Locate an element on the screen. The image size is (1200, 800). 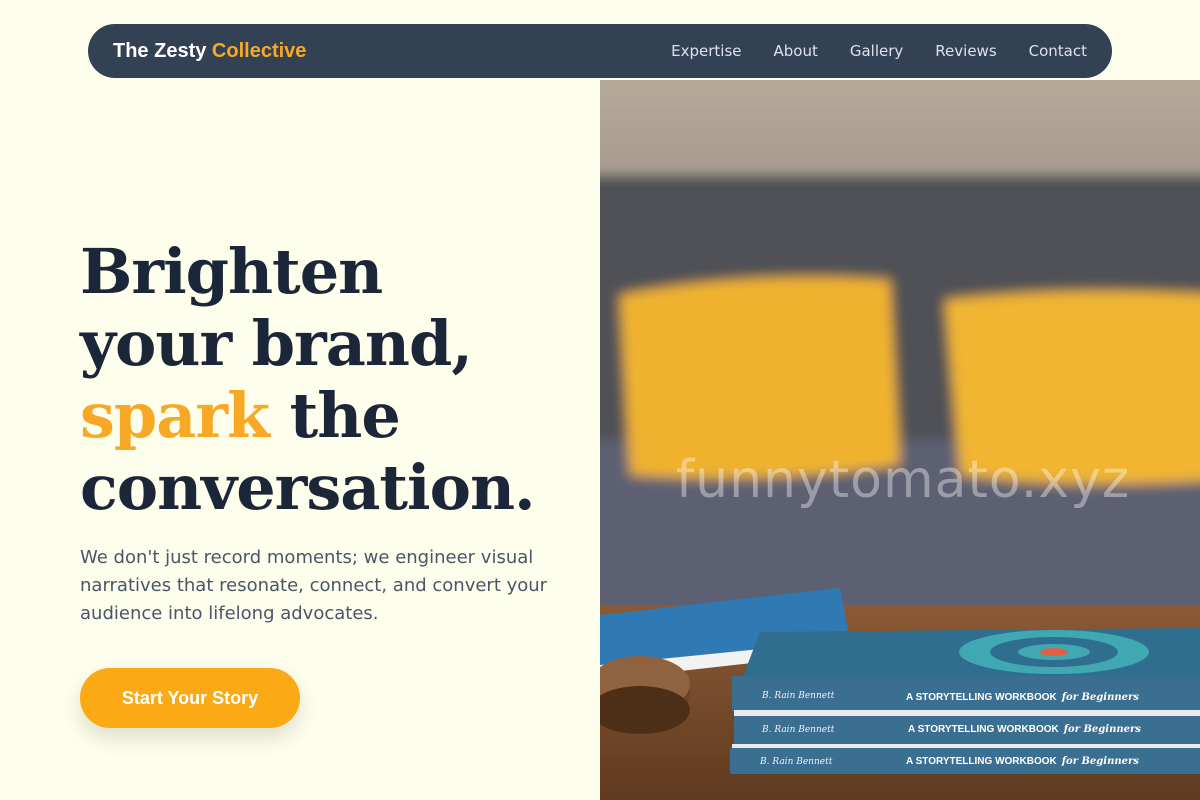
brand-accent: Collective is located at coordinates (259, 50).